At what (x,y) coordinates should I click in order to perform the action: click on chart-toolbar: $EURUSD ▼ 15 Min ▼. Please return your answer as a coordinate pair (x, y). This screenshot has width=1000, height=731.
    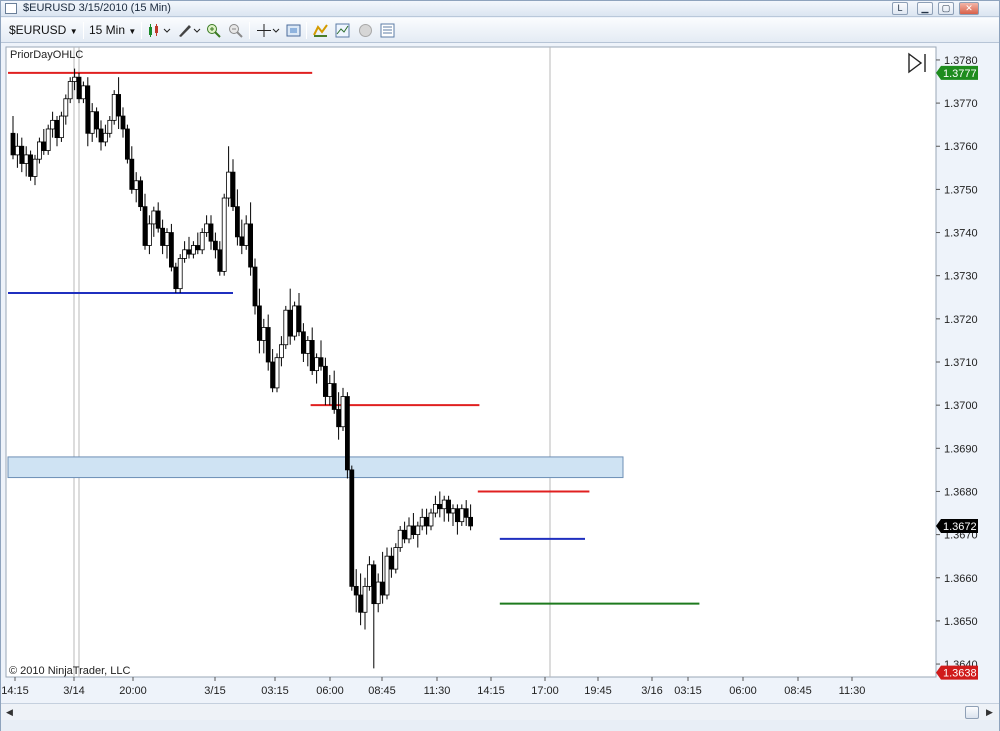
    Looking at the image, I should click on (500, 30).